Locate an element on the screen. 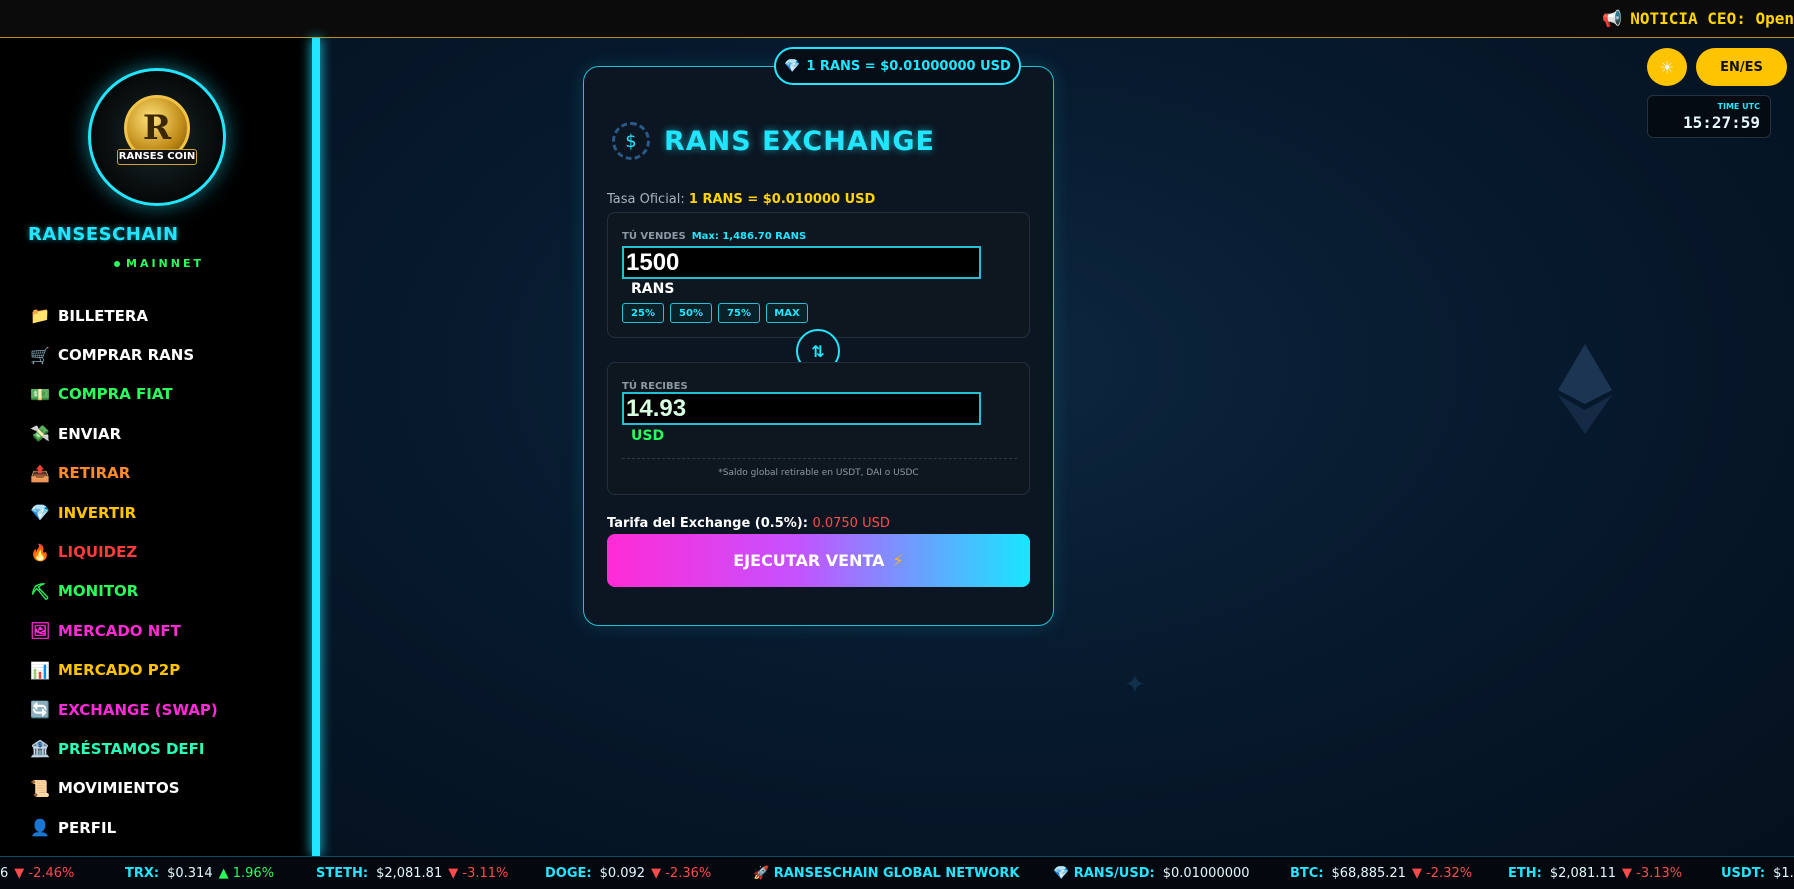 The image size is (1794, 889). sell-label-text: TÚ VENDES is located at coordinates (654, 236).